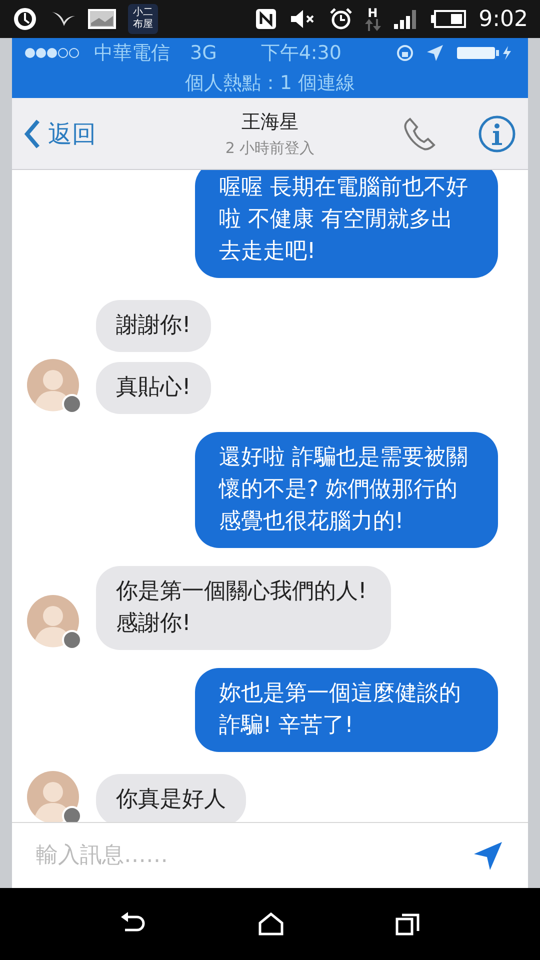 Image resolution: width=540 pixels, height=960 pixels. Describe the element at coordinates (497, 133) in the screenshot. I see `info-icon` at that location.